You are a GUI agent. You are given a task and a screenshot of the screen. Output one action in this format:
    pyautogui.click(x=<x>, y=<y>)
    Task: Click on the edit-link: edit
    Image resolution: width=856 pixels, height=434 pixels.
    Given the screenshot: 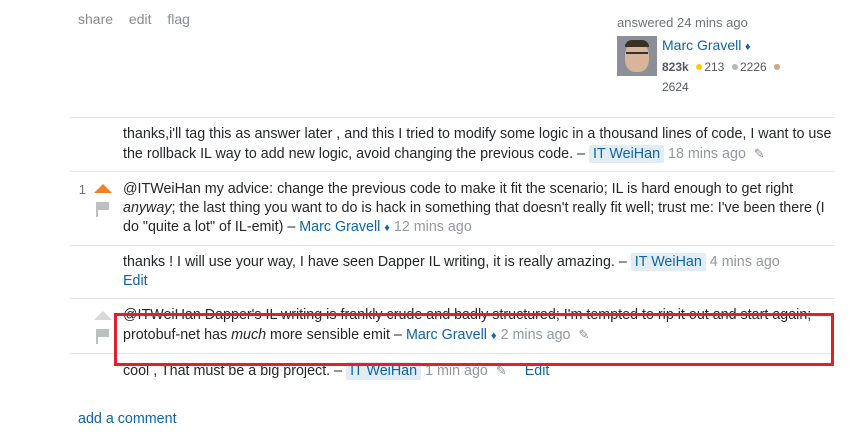 What is the action you would take?
    pyautogui.click(x=140, y=19)
    